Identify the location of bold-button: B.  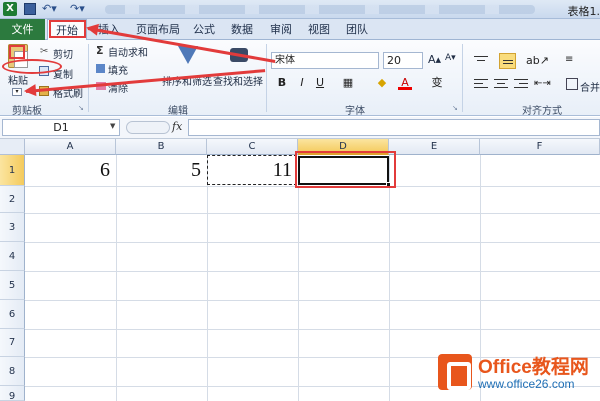
(282, 83).